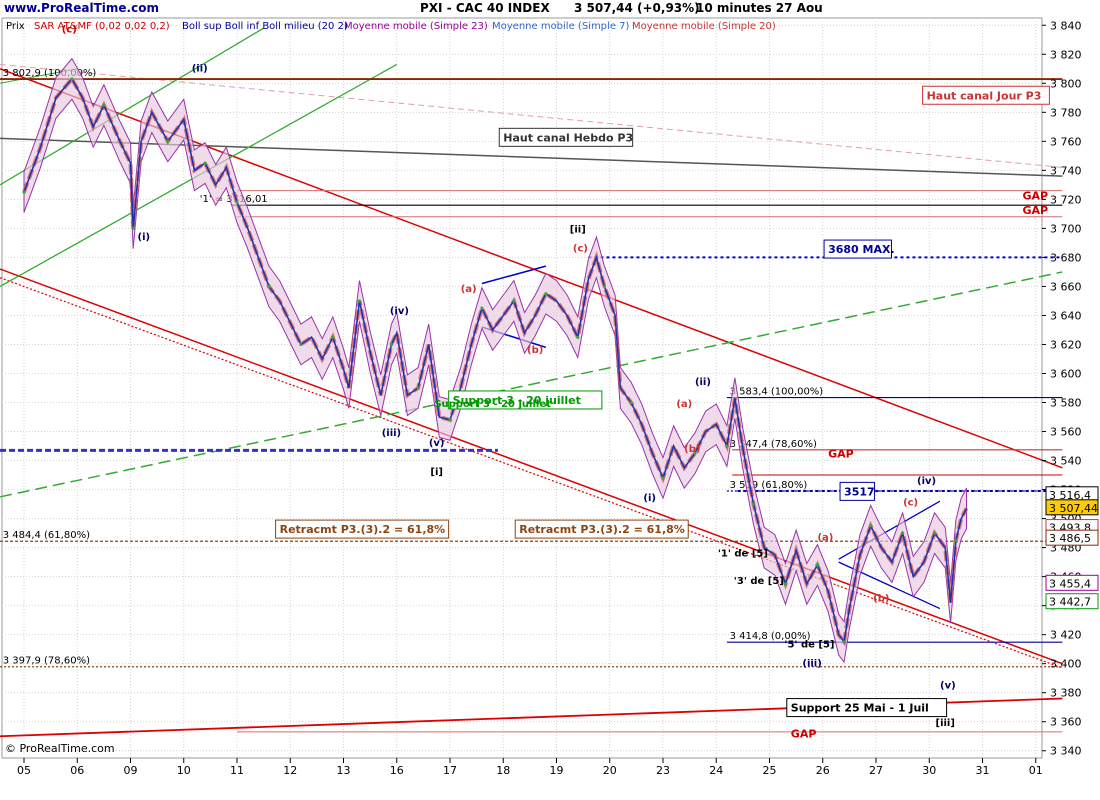 The image size is (1100, 800). Describe the element at coordinates (1066, 461) in the screenshot. I see `y-tick-label: 3 540` at that location.